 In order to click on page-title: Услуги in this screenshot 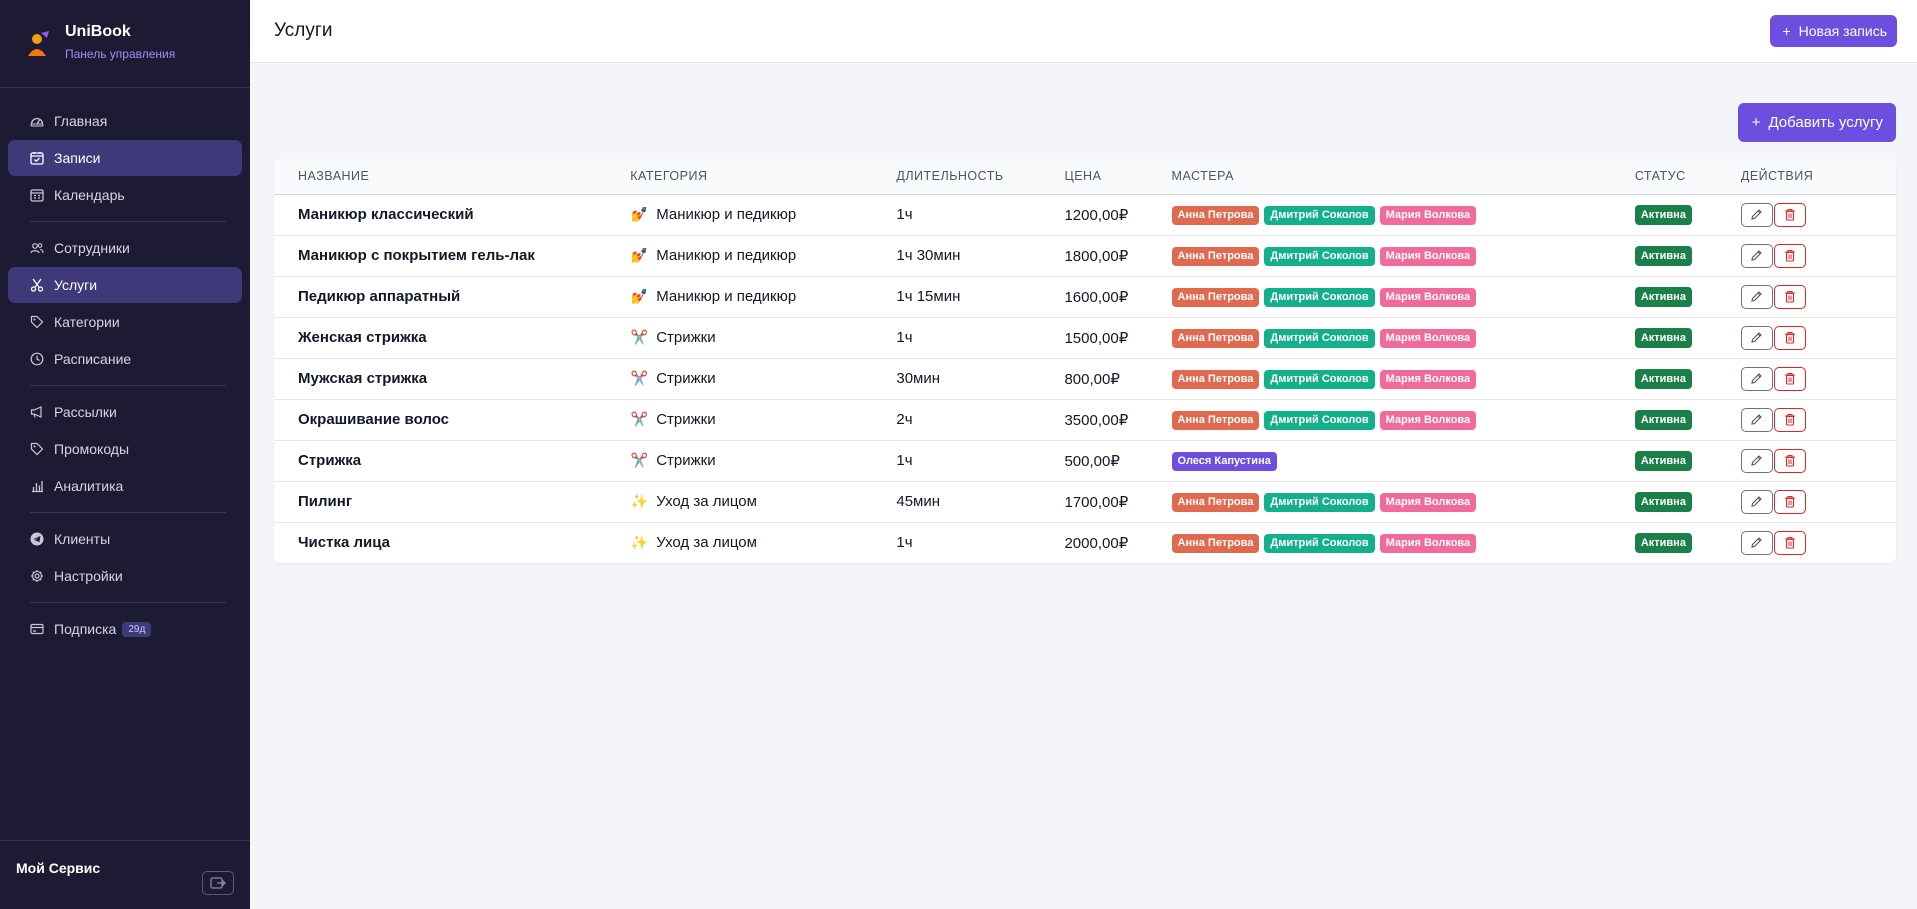, I will do `click(303, 30)`.